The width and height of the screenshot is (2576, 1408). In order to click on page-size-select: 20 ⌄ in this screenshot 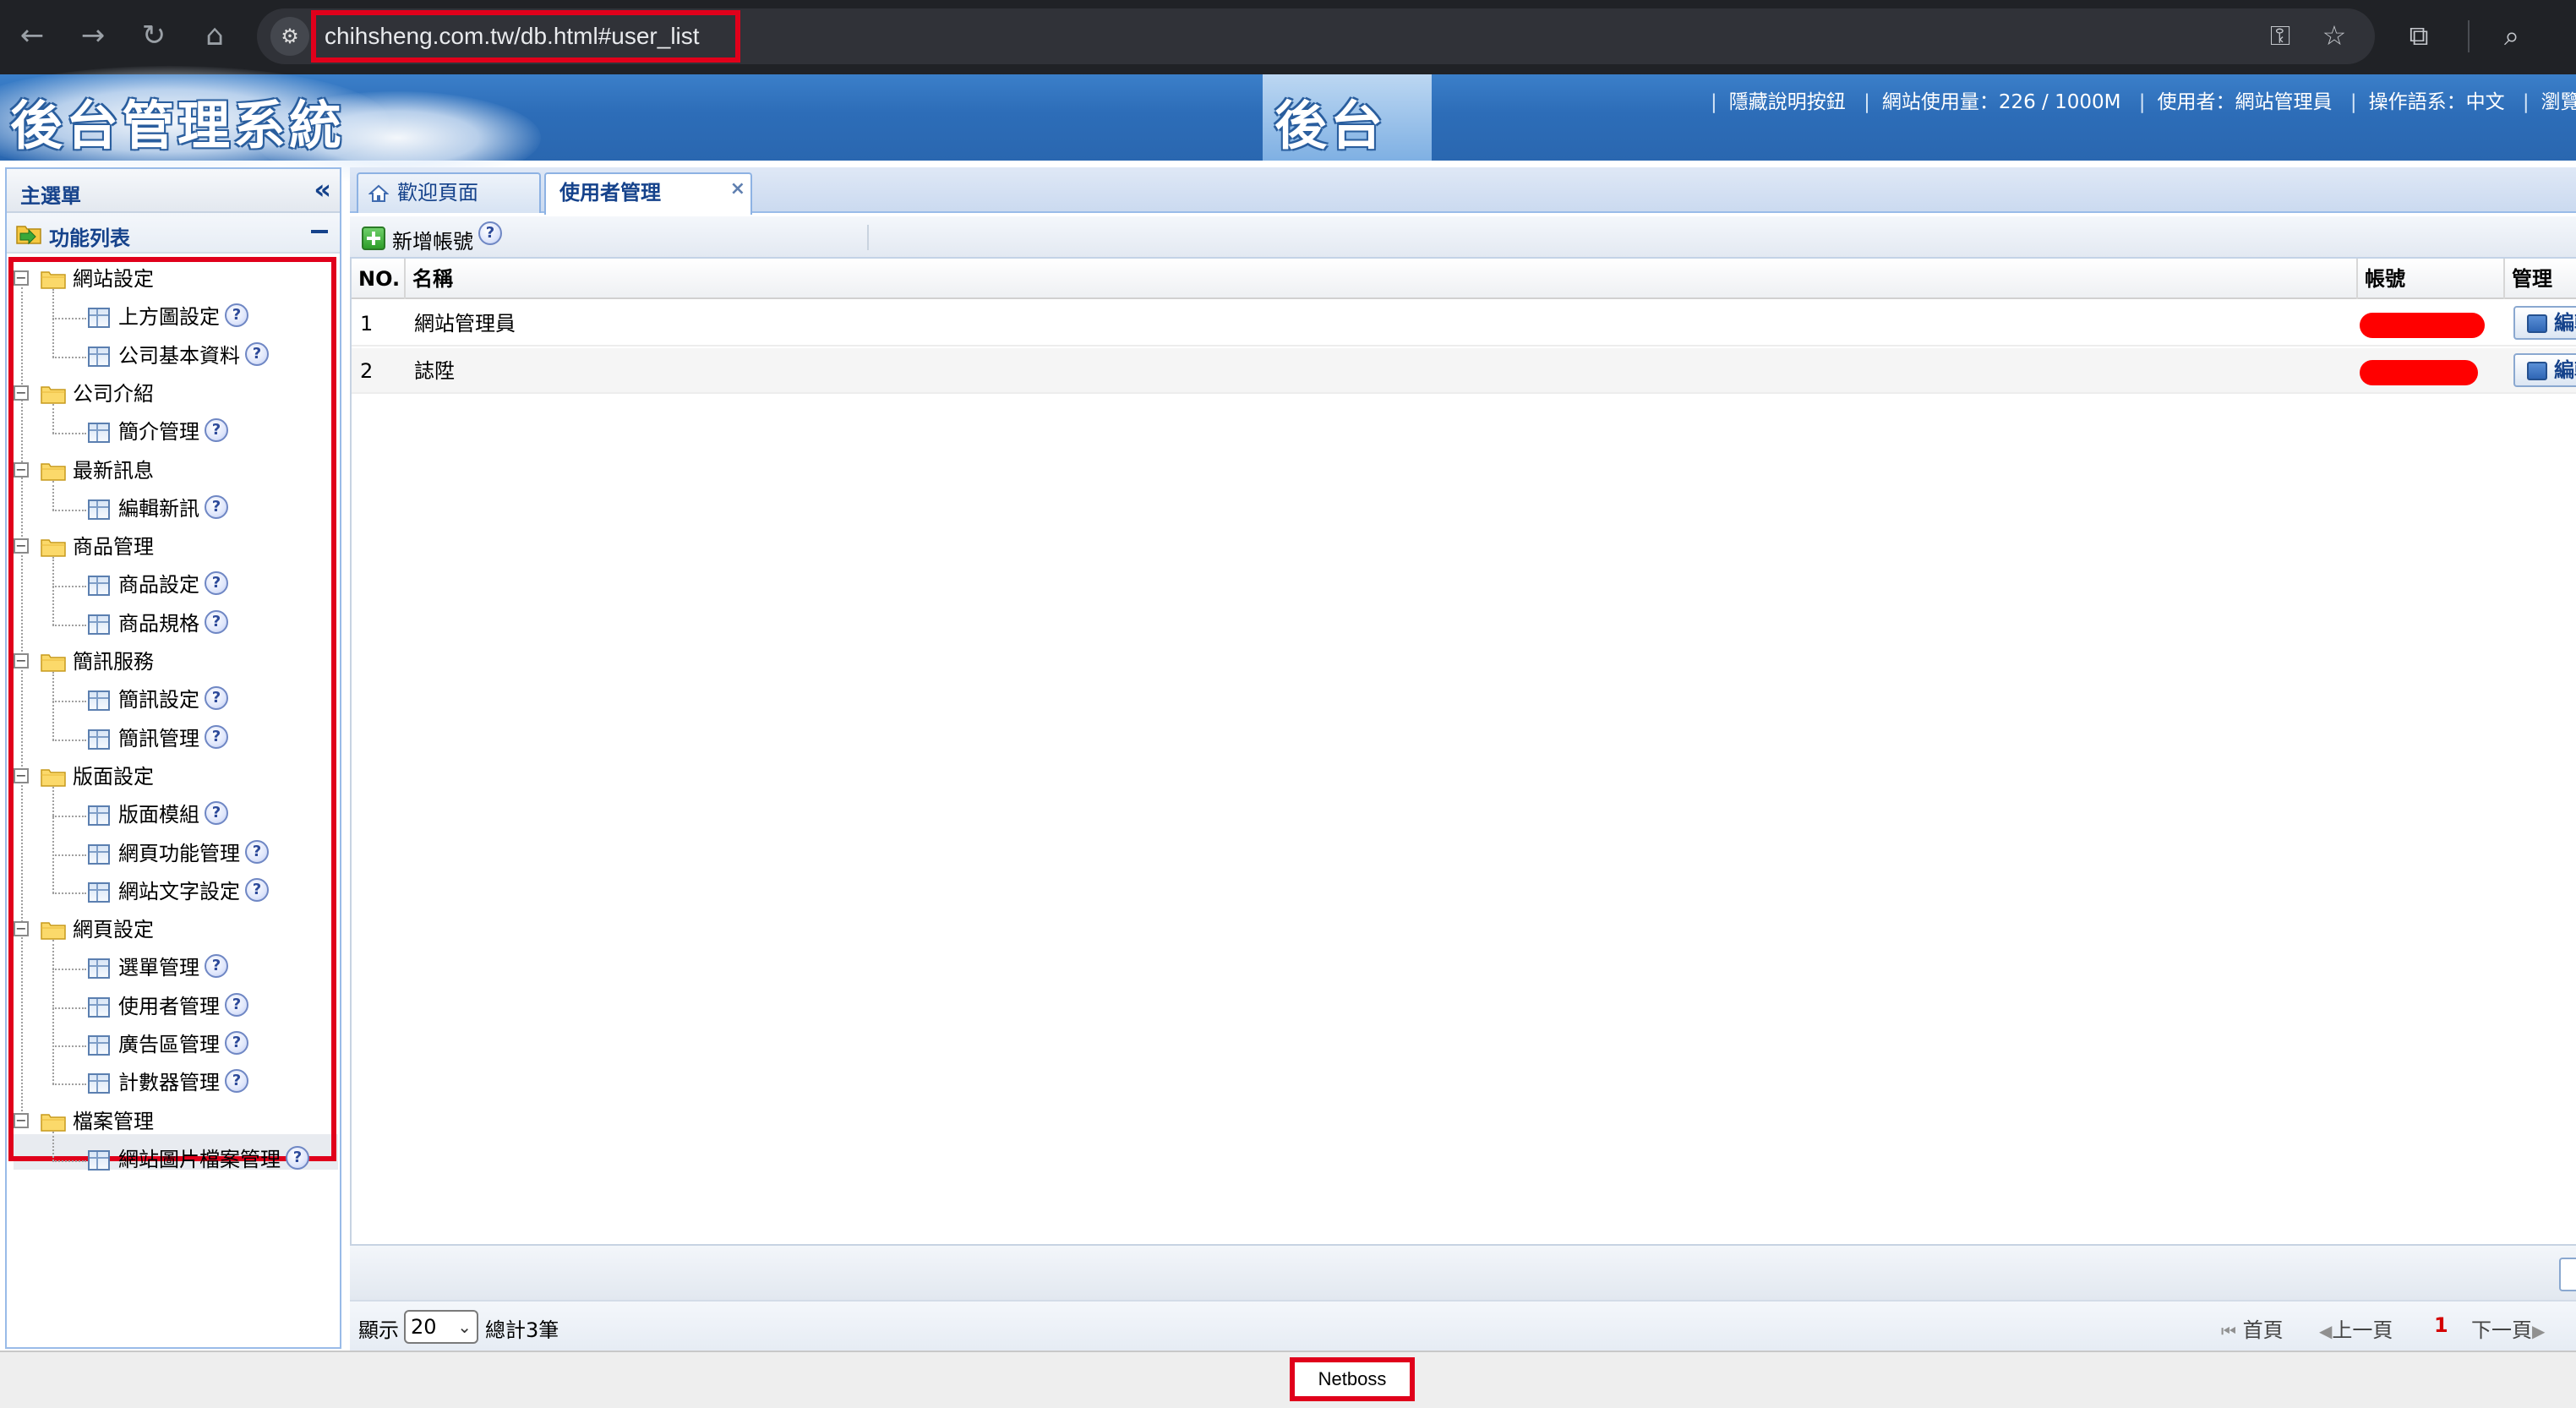, I will do `click(441, 1327)`.